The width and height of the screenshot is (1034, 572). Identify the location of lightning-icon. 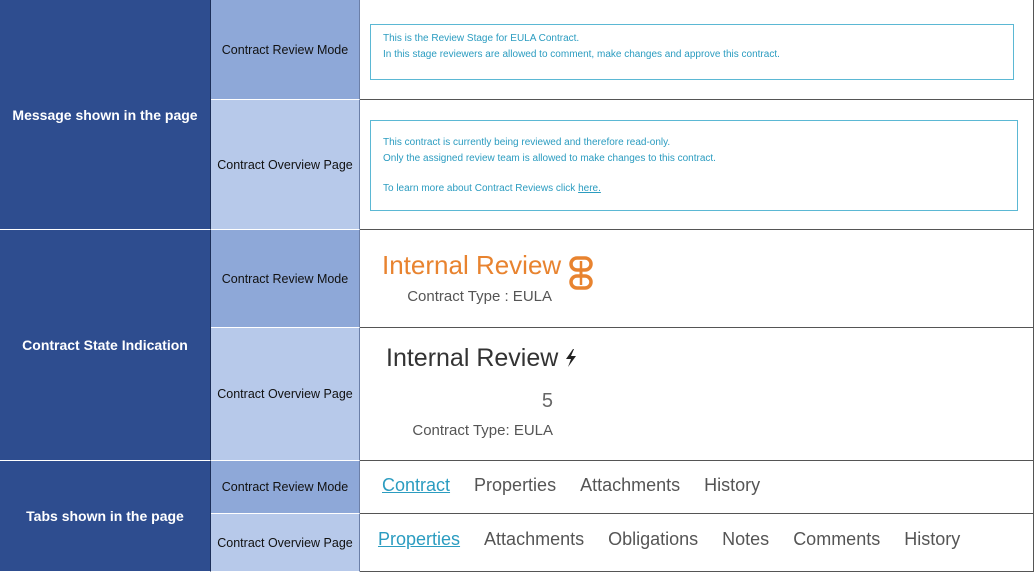
(571, 358).